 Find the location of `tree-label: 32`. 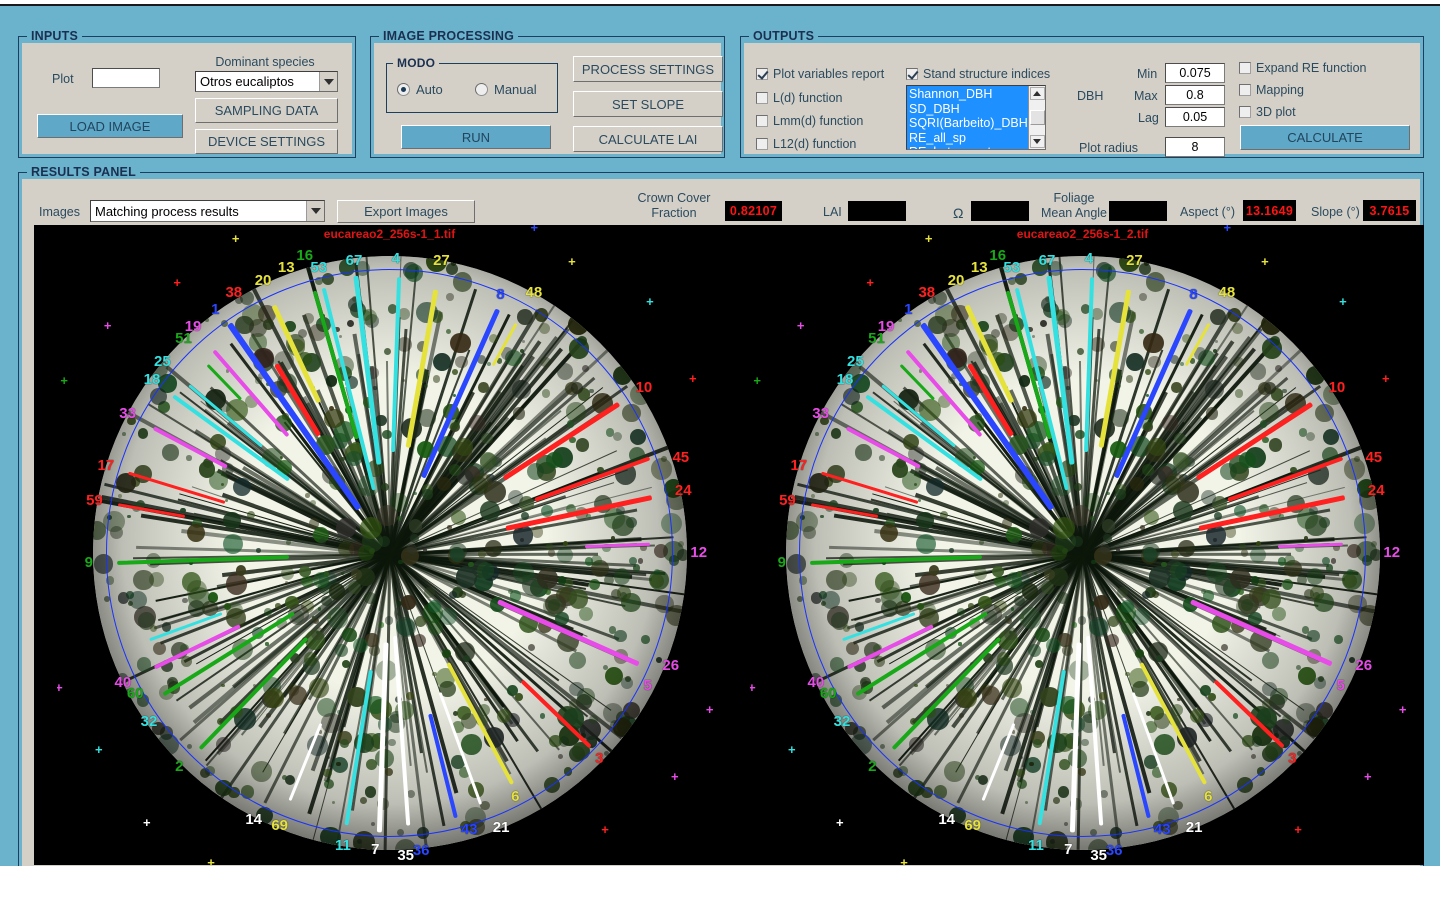

tree-label: 32 is located at coordinates (842, 721).